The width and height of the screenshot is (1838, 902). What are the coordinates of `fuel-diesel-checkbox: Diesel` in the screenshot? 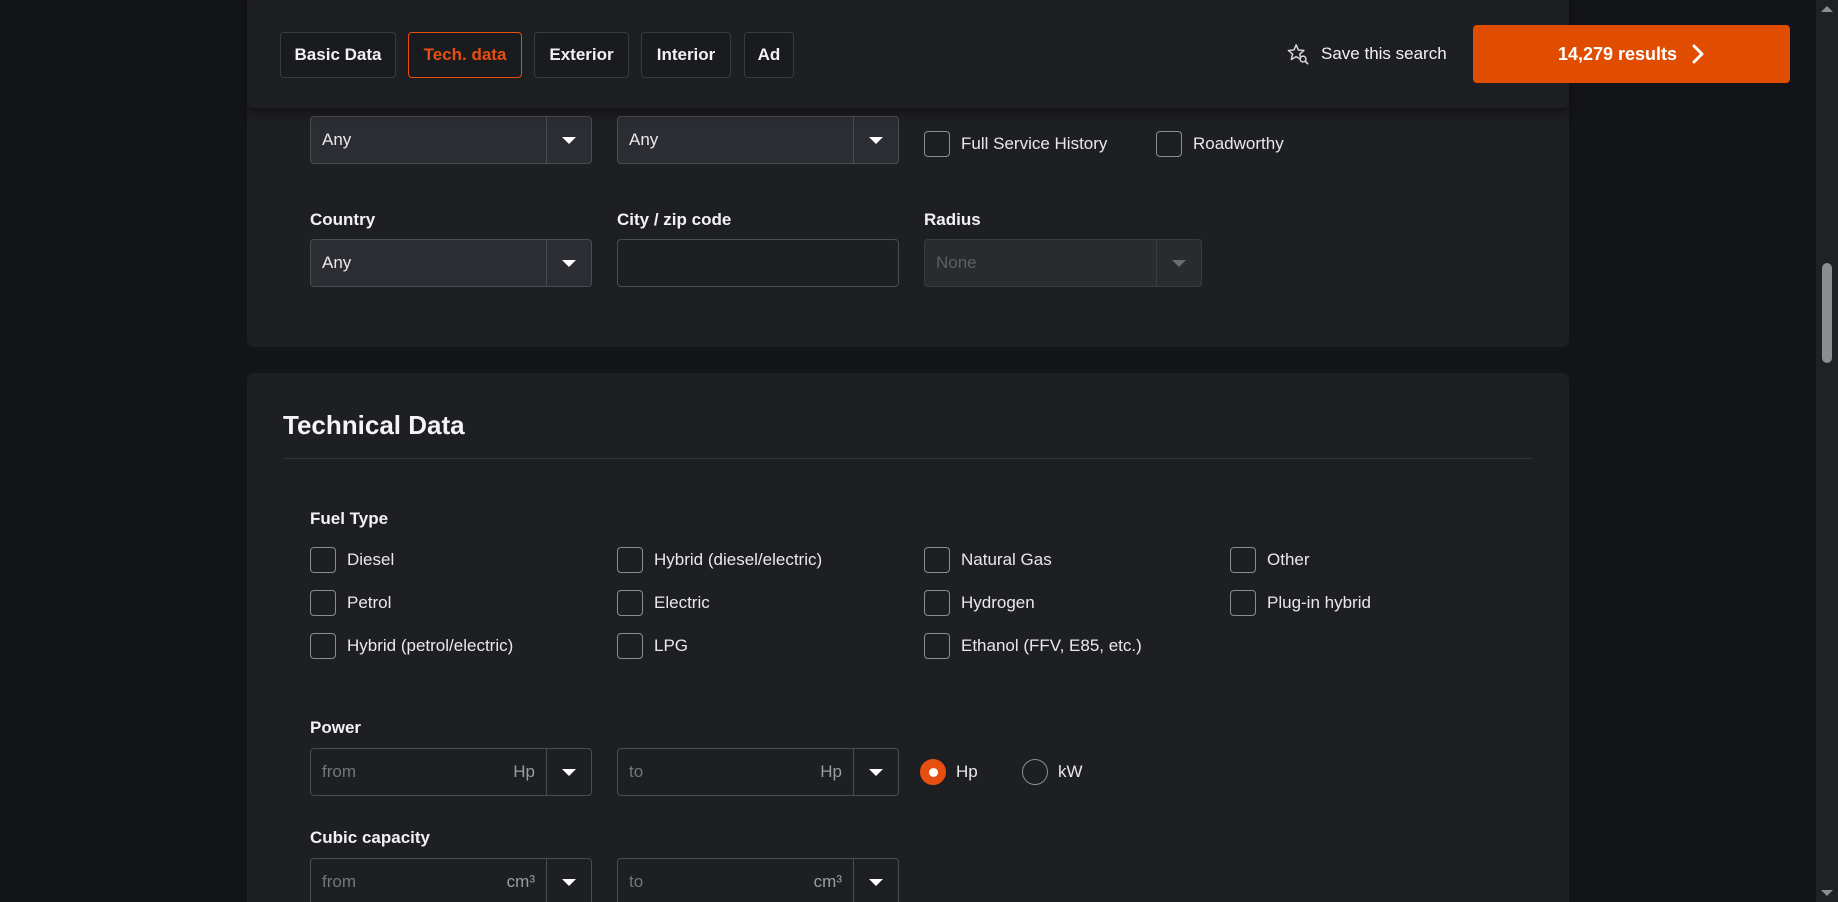 It's located at (352, 560).